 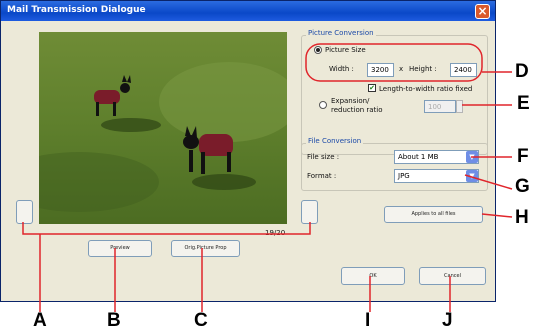 What do you see at coordinates (201, 320) in the screenshot?
I see `callout-c: C` at bounding box center [201, 320].